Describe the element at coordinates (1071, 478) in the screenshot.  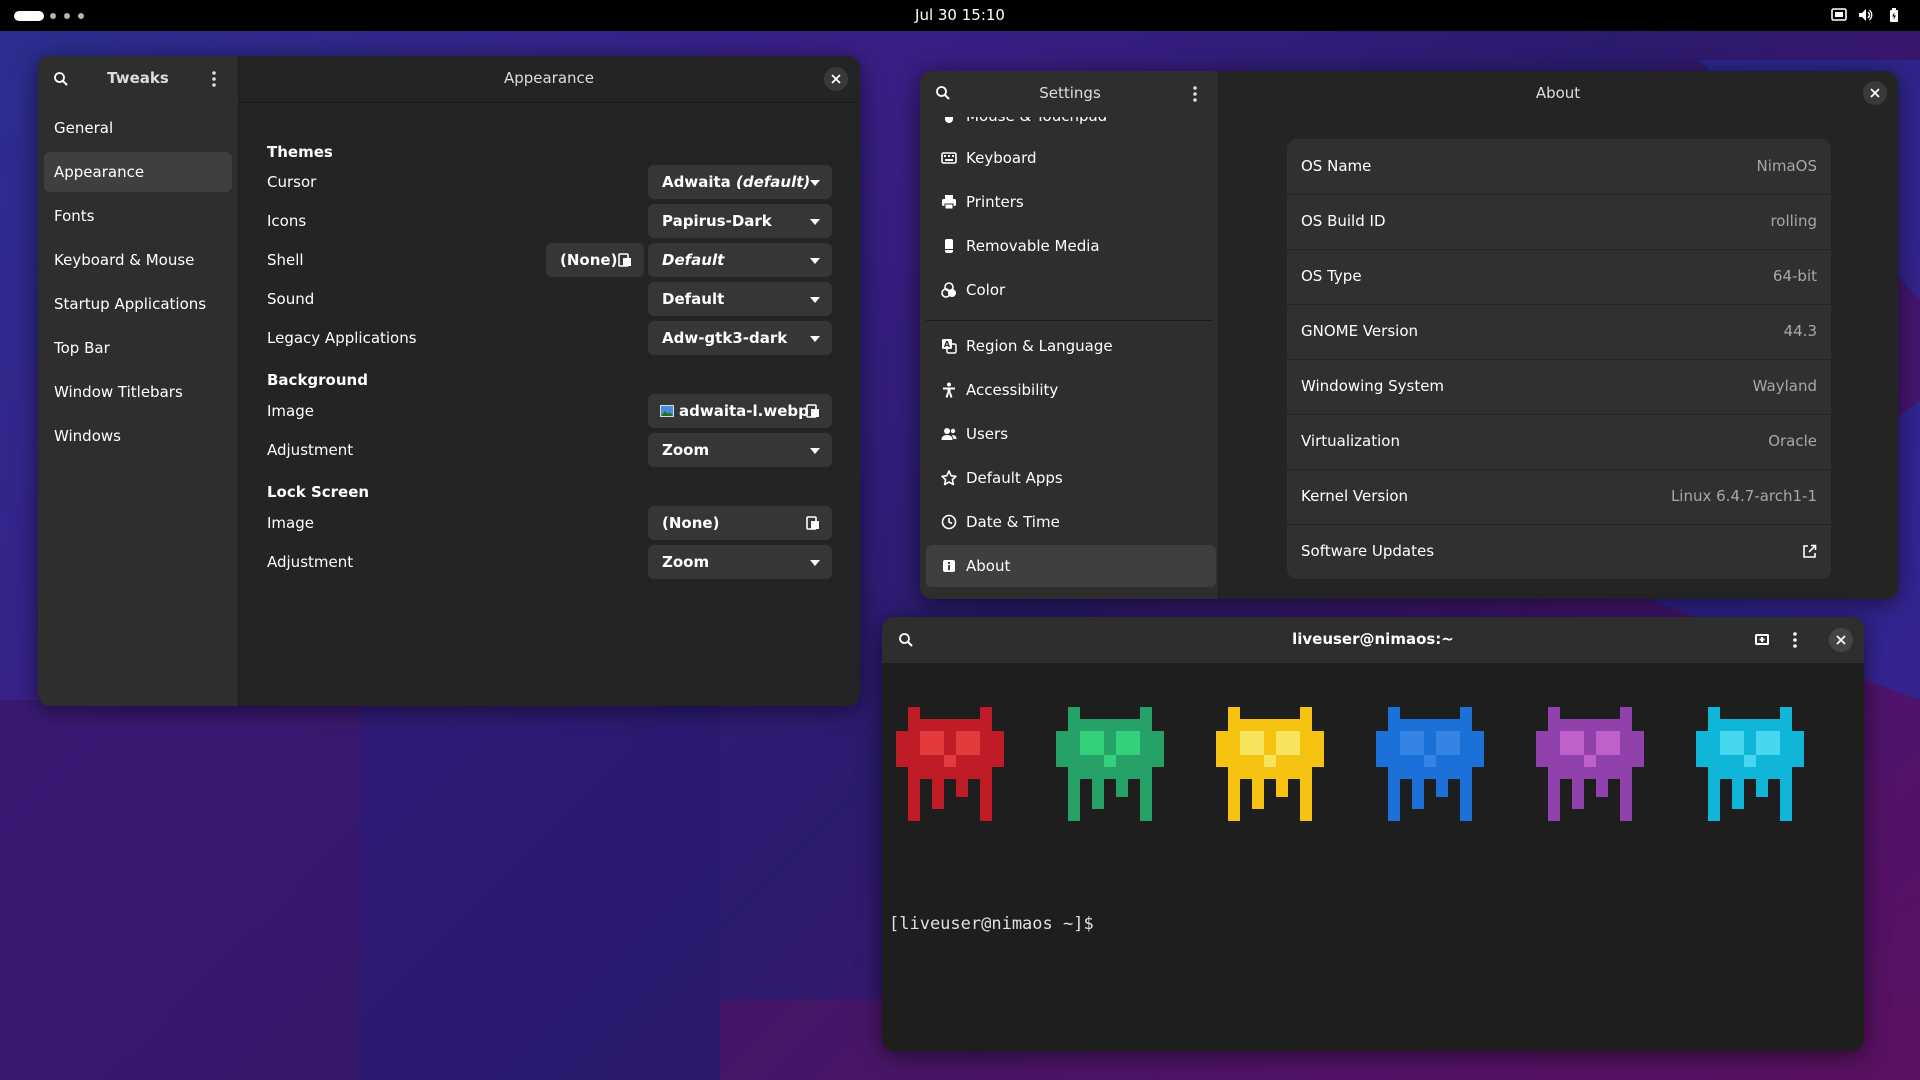
I see `nav-default-apps: Default Apps` at that location.